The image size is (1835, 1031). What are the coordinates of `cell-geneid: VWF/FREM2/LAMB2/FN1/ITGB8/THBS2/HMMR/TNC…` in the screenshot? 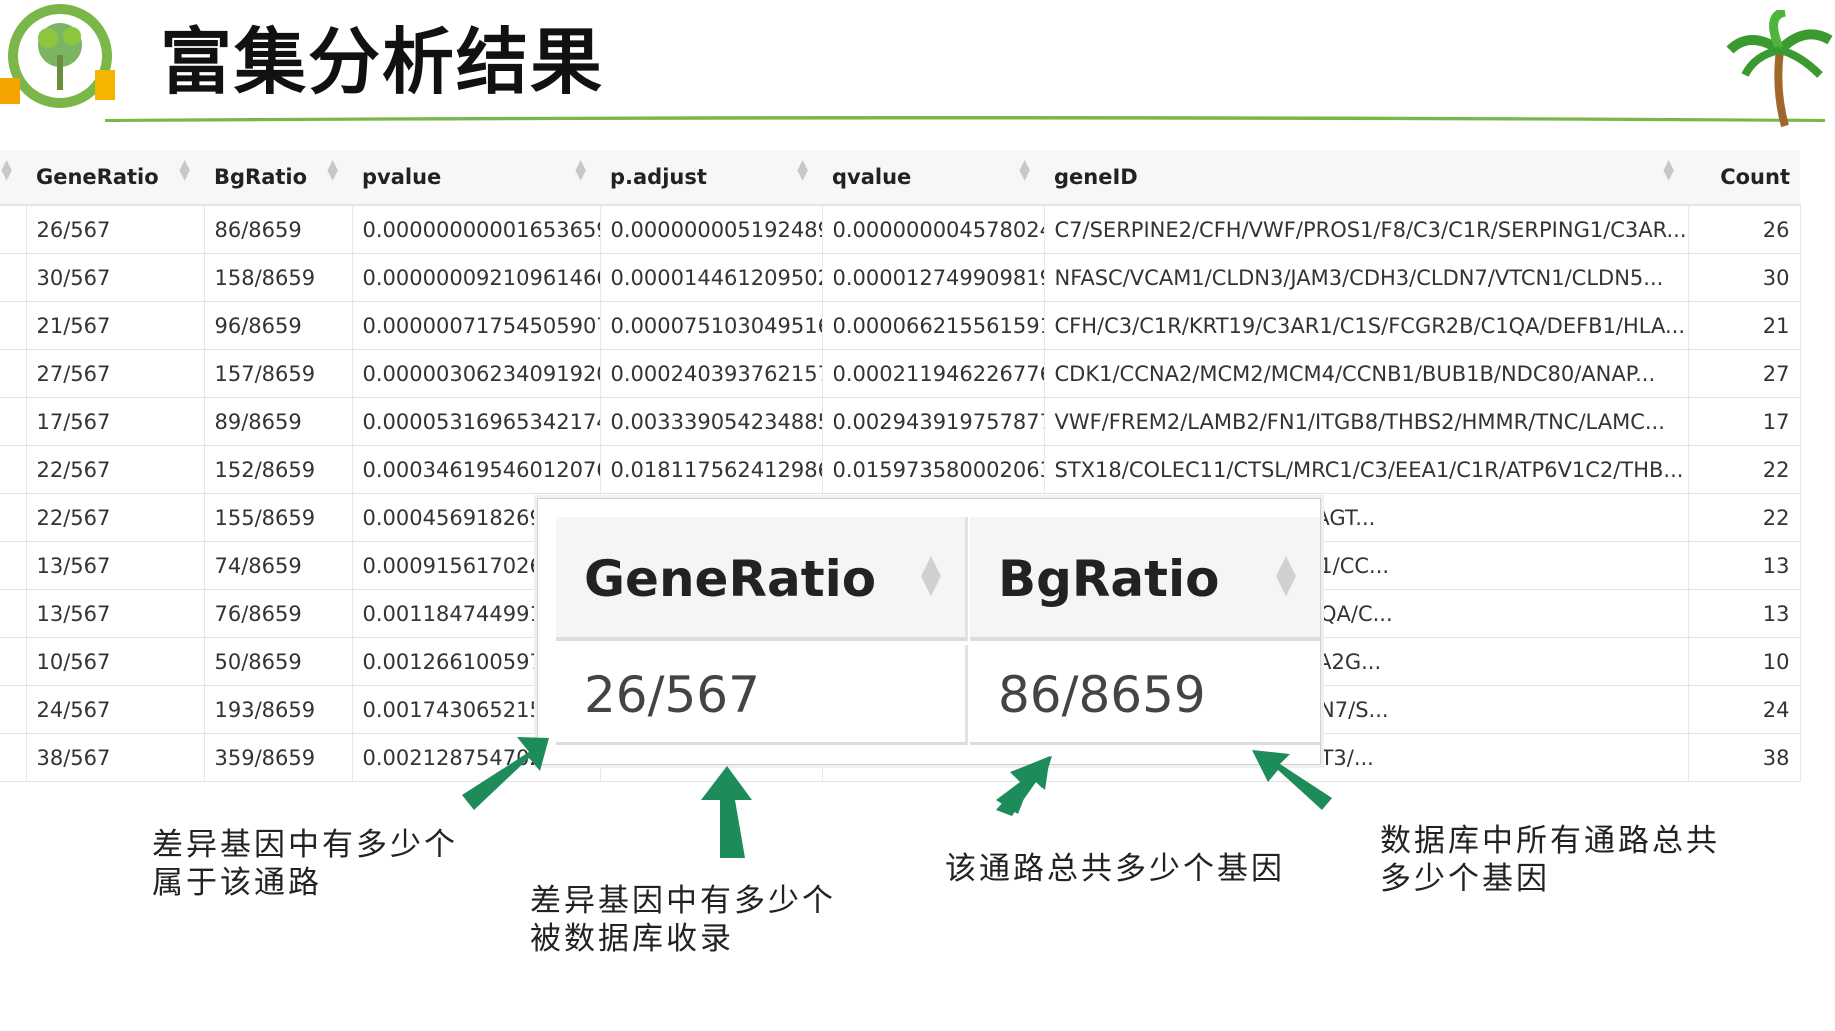 It's located at (1366, 421).